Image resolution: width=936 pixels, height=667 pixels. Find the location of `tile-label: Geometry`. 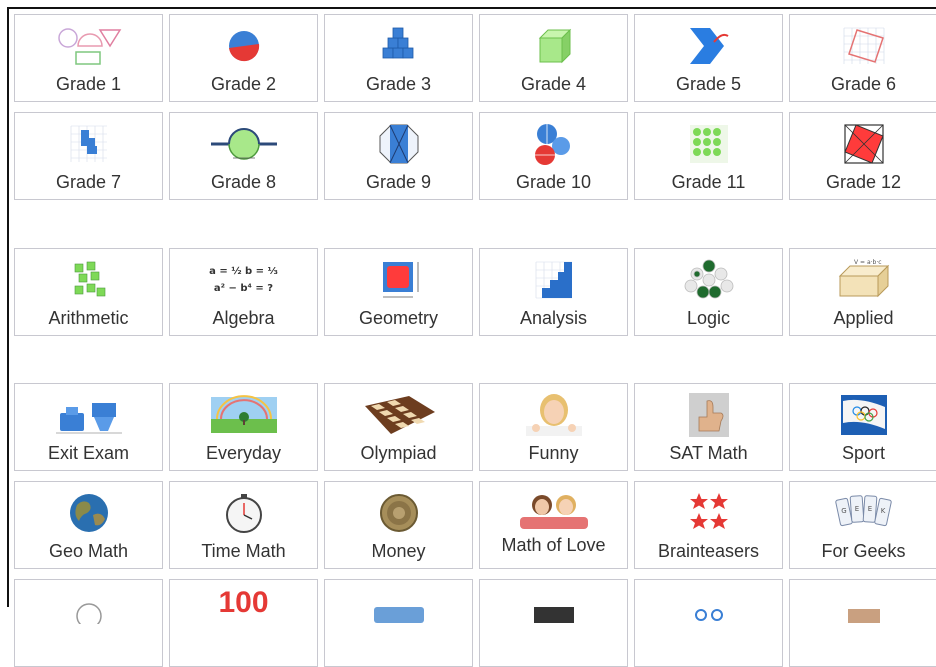

tile-label: Geometry is located at coordinates (398, 318).